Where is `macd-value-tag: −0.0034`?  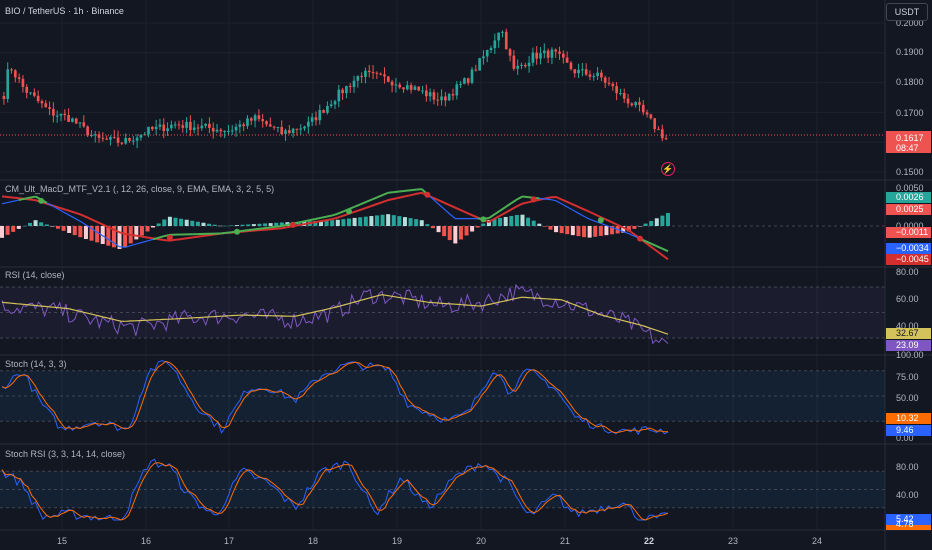 macd-value-tag: −0.0034 is located at coordinates (912, 248).